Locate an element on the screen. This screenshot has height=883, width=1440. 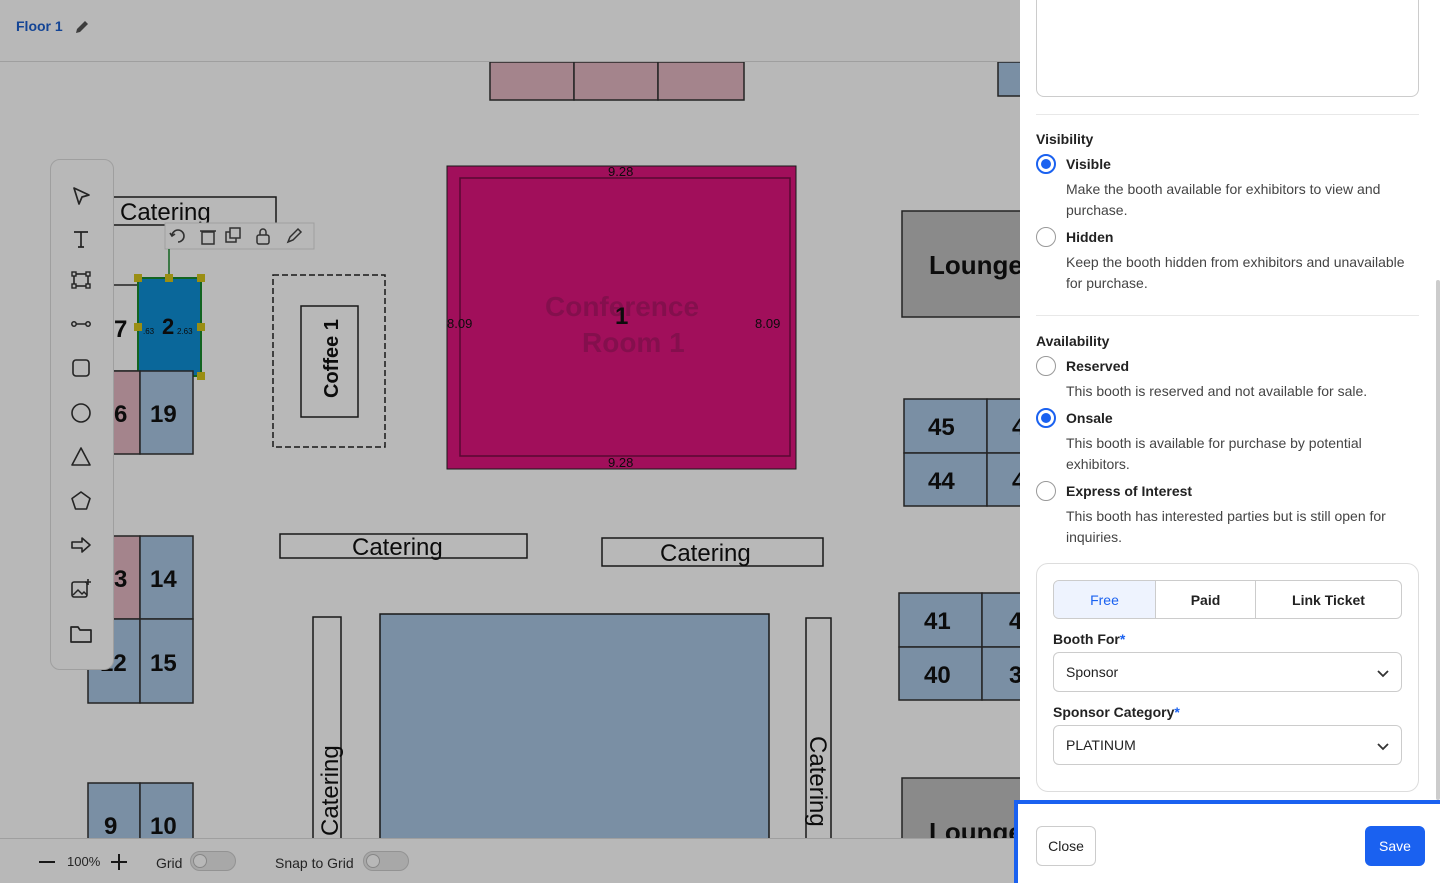
reserved-radio is located at coordinates (1046, 366).